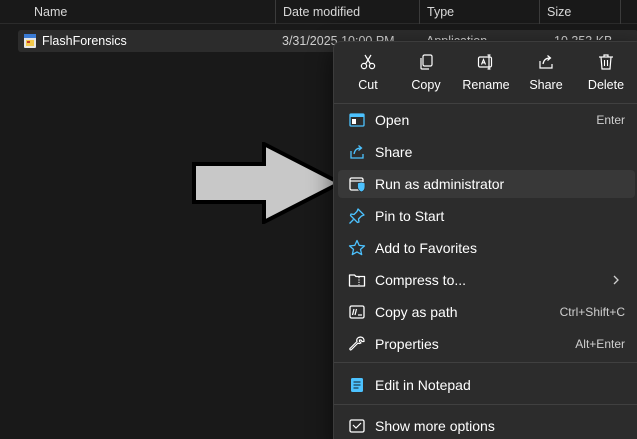 The height and width of the screenshot is (439, 637). Describe the element at coordinates (606, 72) in the screenshot. I see `delete-button: Delete` at that location.